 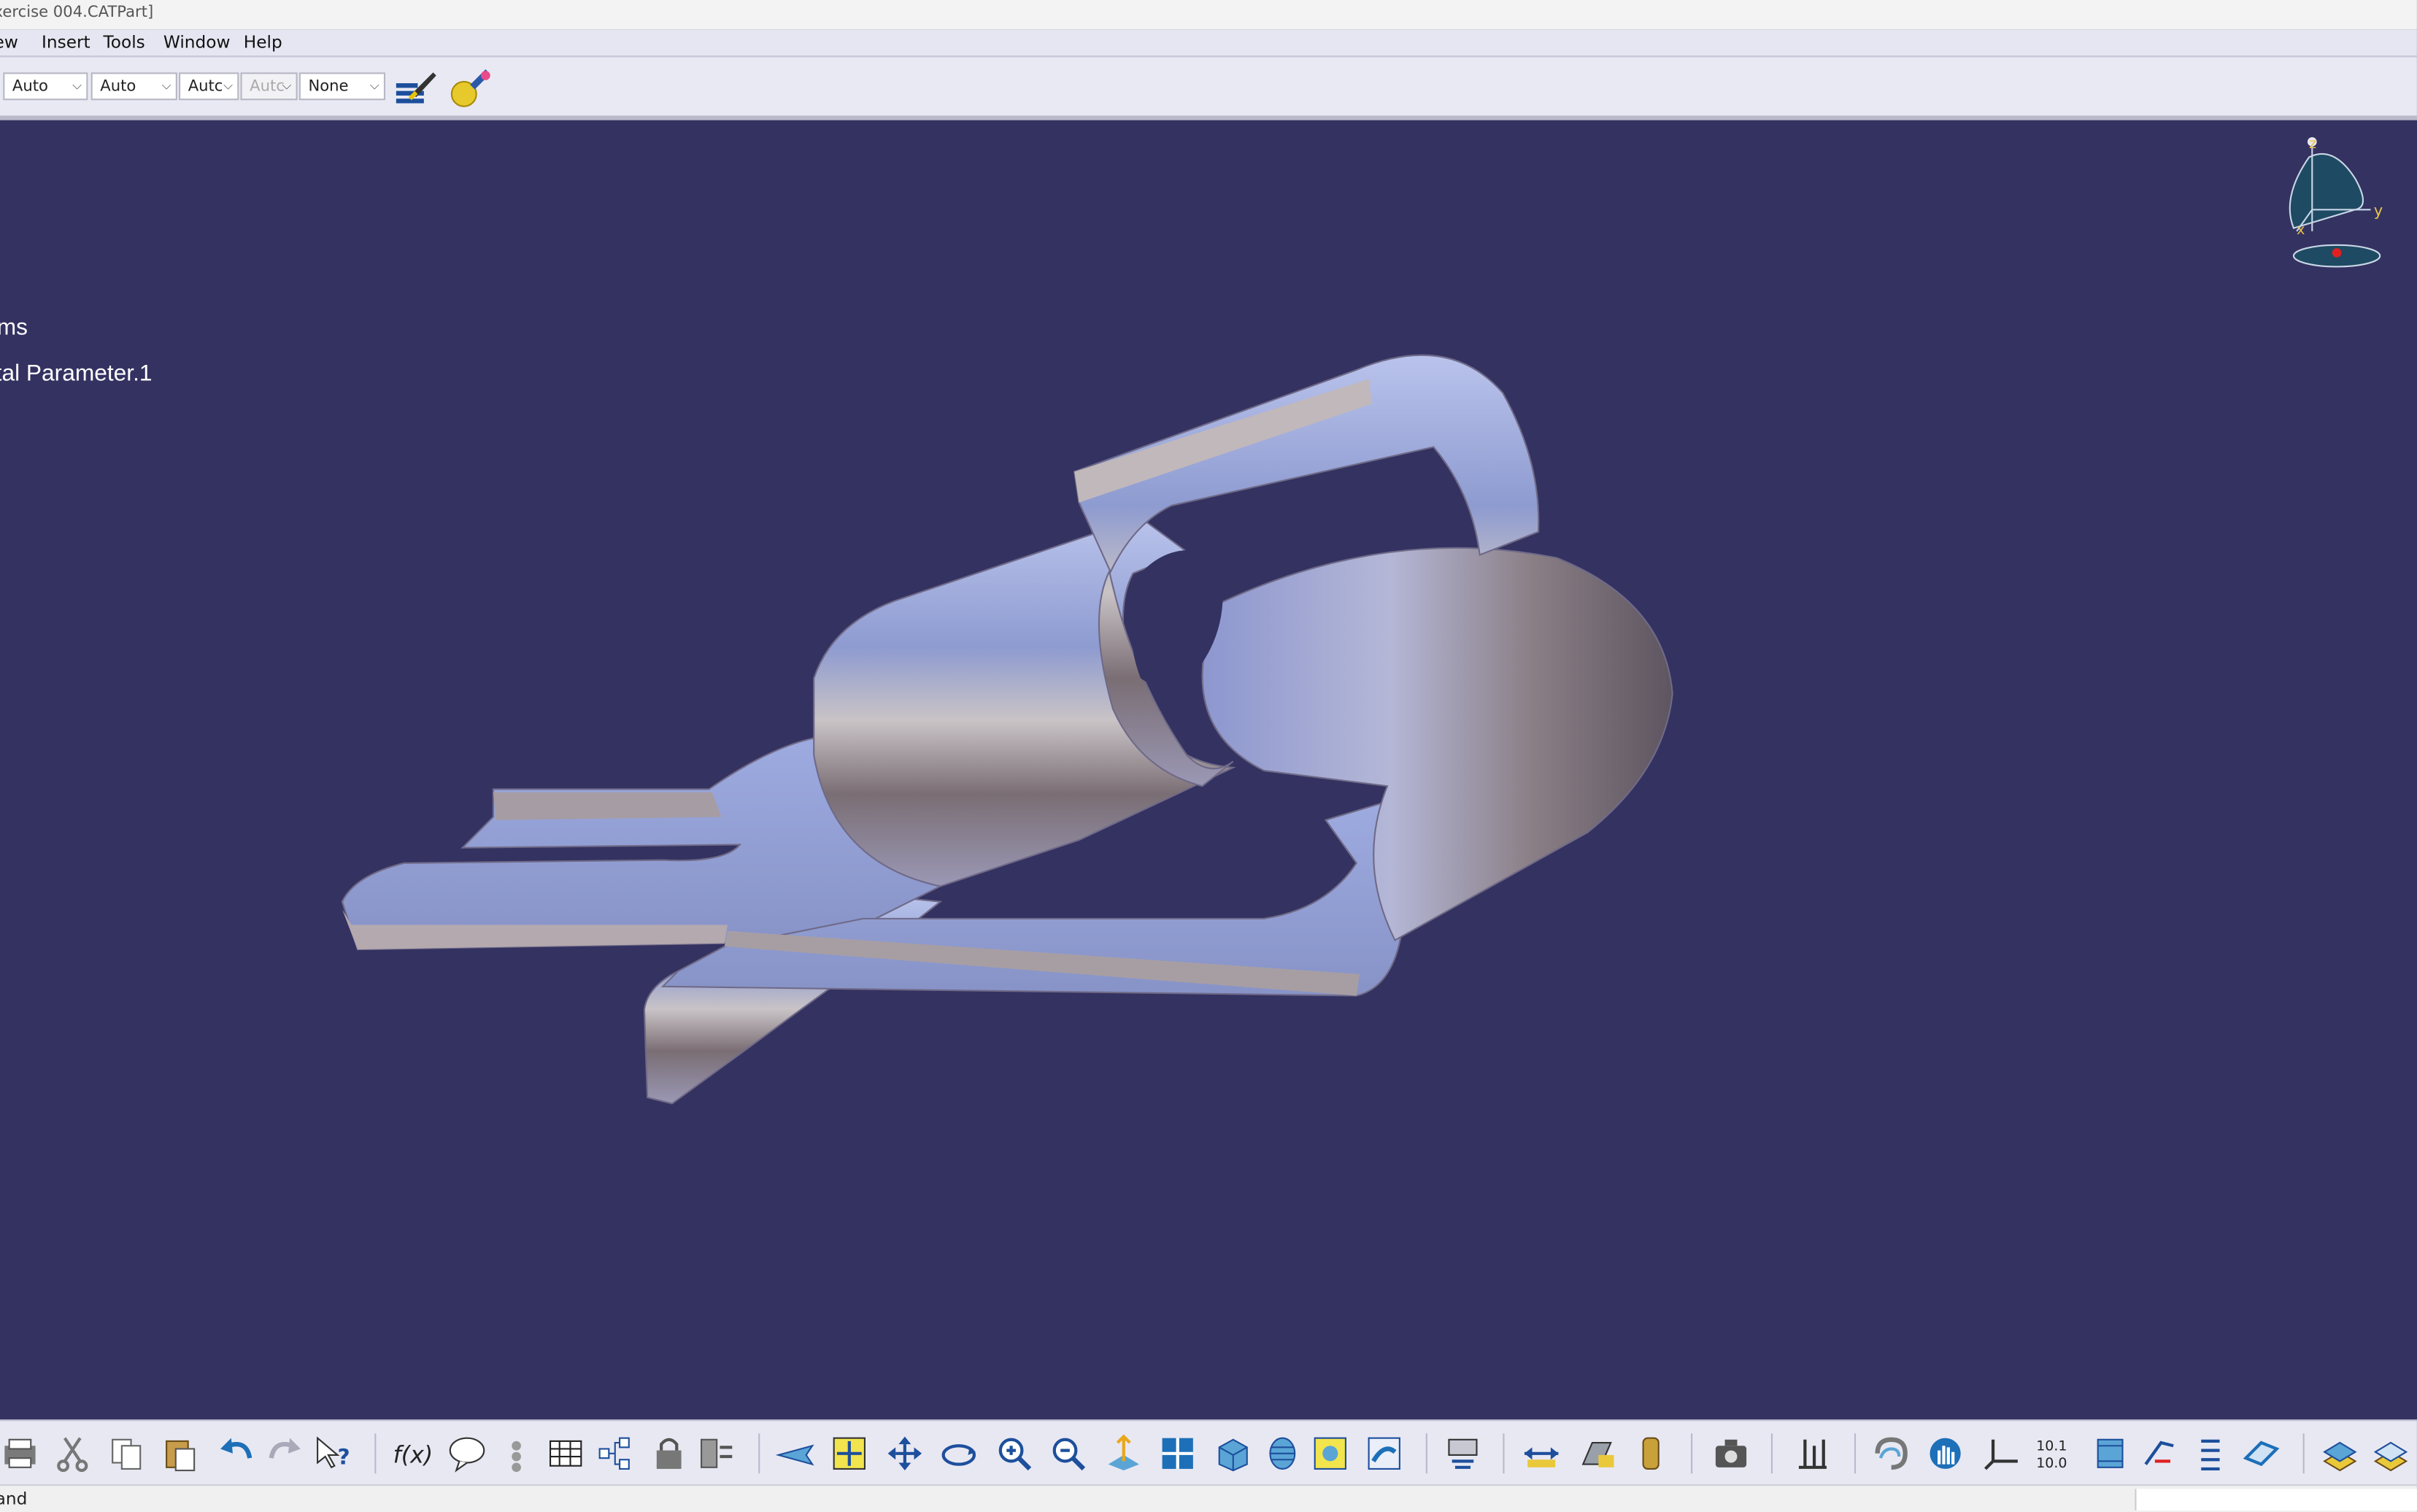 What do you see at coordinates (516, 1453) in the screenshot?
I see `knowledge-icon` at bounding box center [516, 1453].